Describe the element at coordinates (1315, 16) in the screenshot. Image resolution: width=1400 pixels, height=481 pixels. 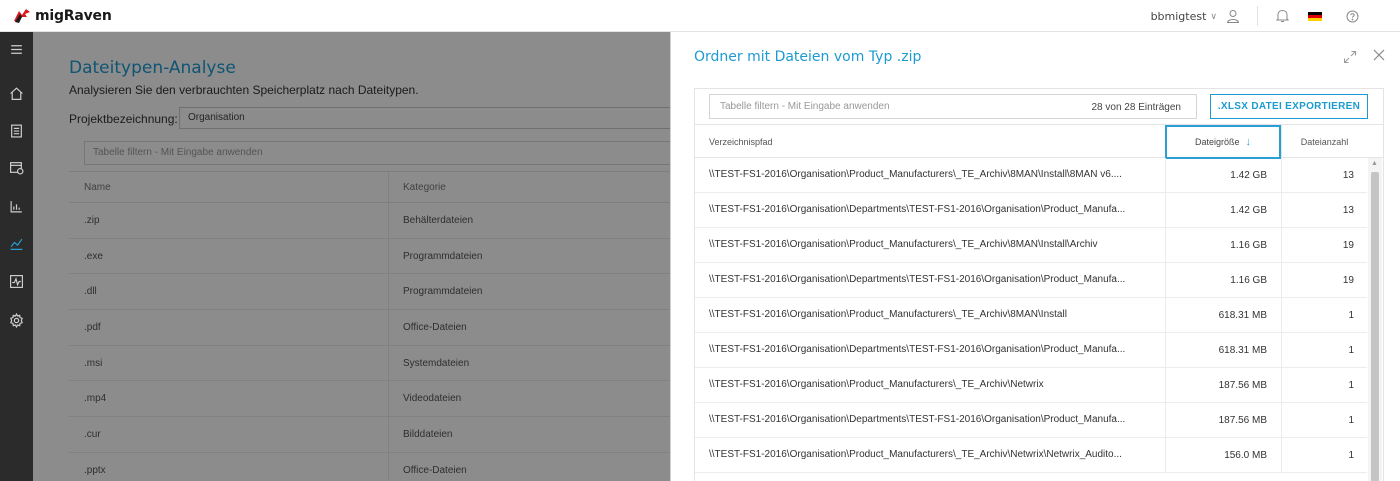
I see `flag-de-icon` at that location.